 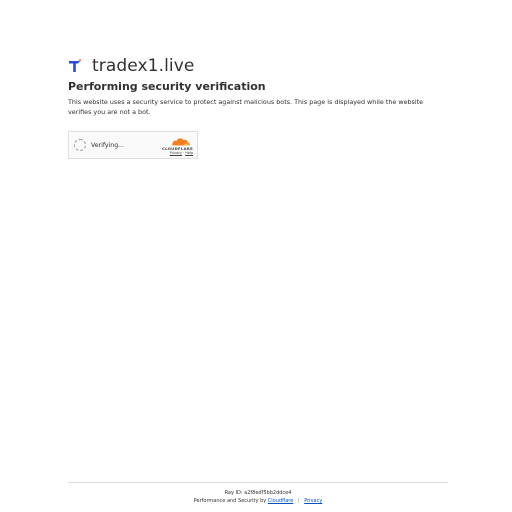 I want to click on widget-links: Privacy · Help, so click(x=175, y=153).